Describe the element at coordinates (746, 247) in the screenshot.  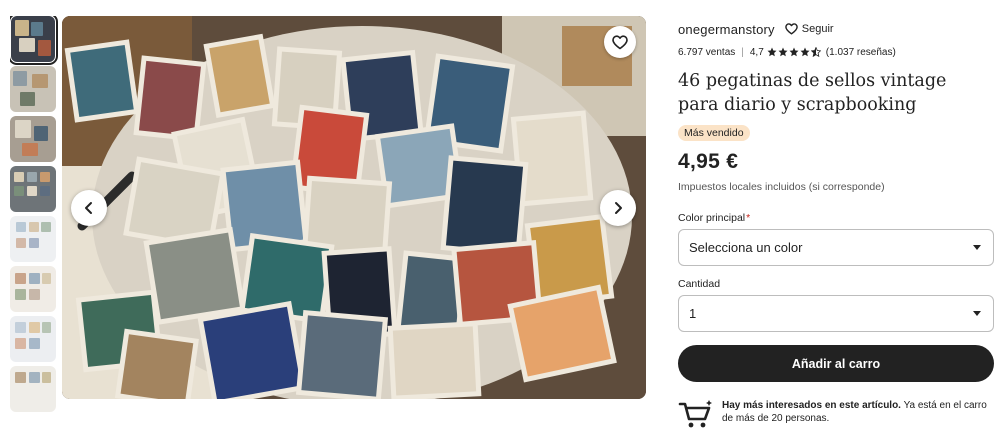
I see `color-select-value: Selecciona un color` at that location.